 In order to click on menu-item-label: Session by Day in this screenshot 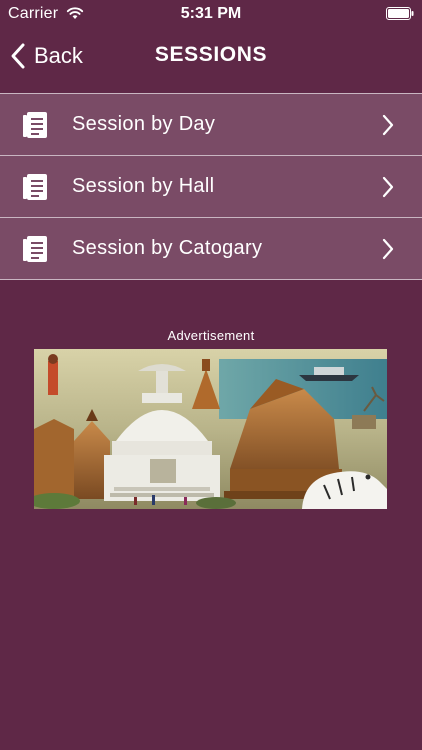, I will do `click(144, 124)`.